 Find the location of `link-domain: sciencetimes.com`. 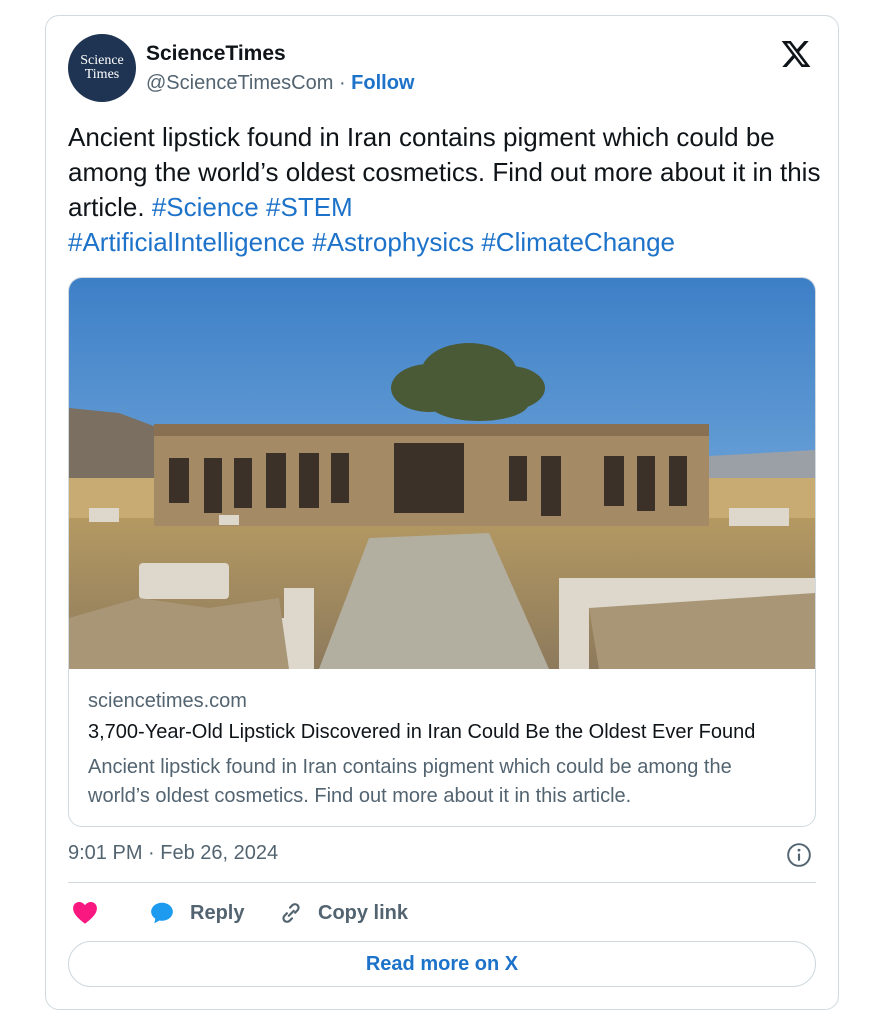

link-domain: sciencetimes.com is located at coordinates (167, 701).